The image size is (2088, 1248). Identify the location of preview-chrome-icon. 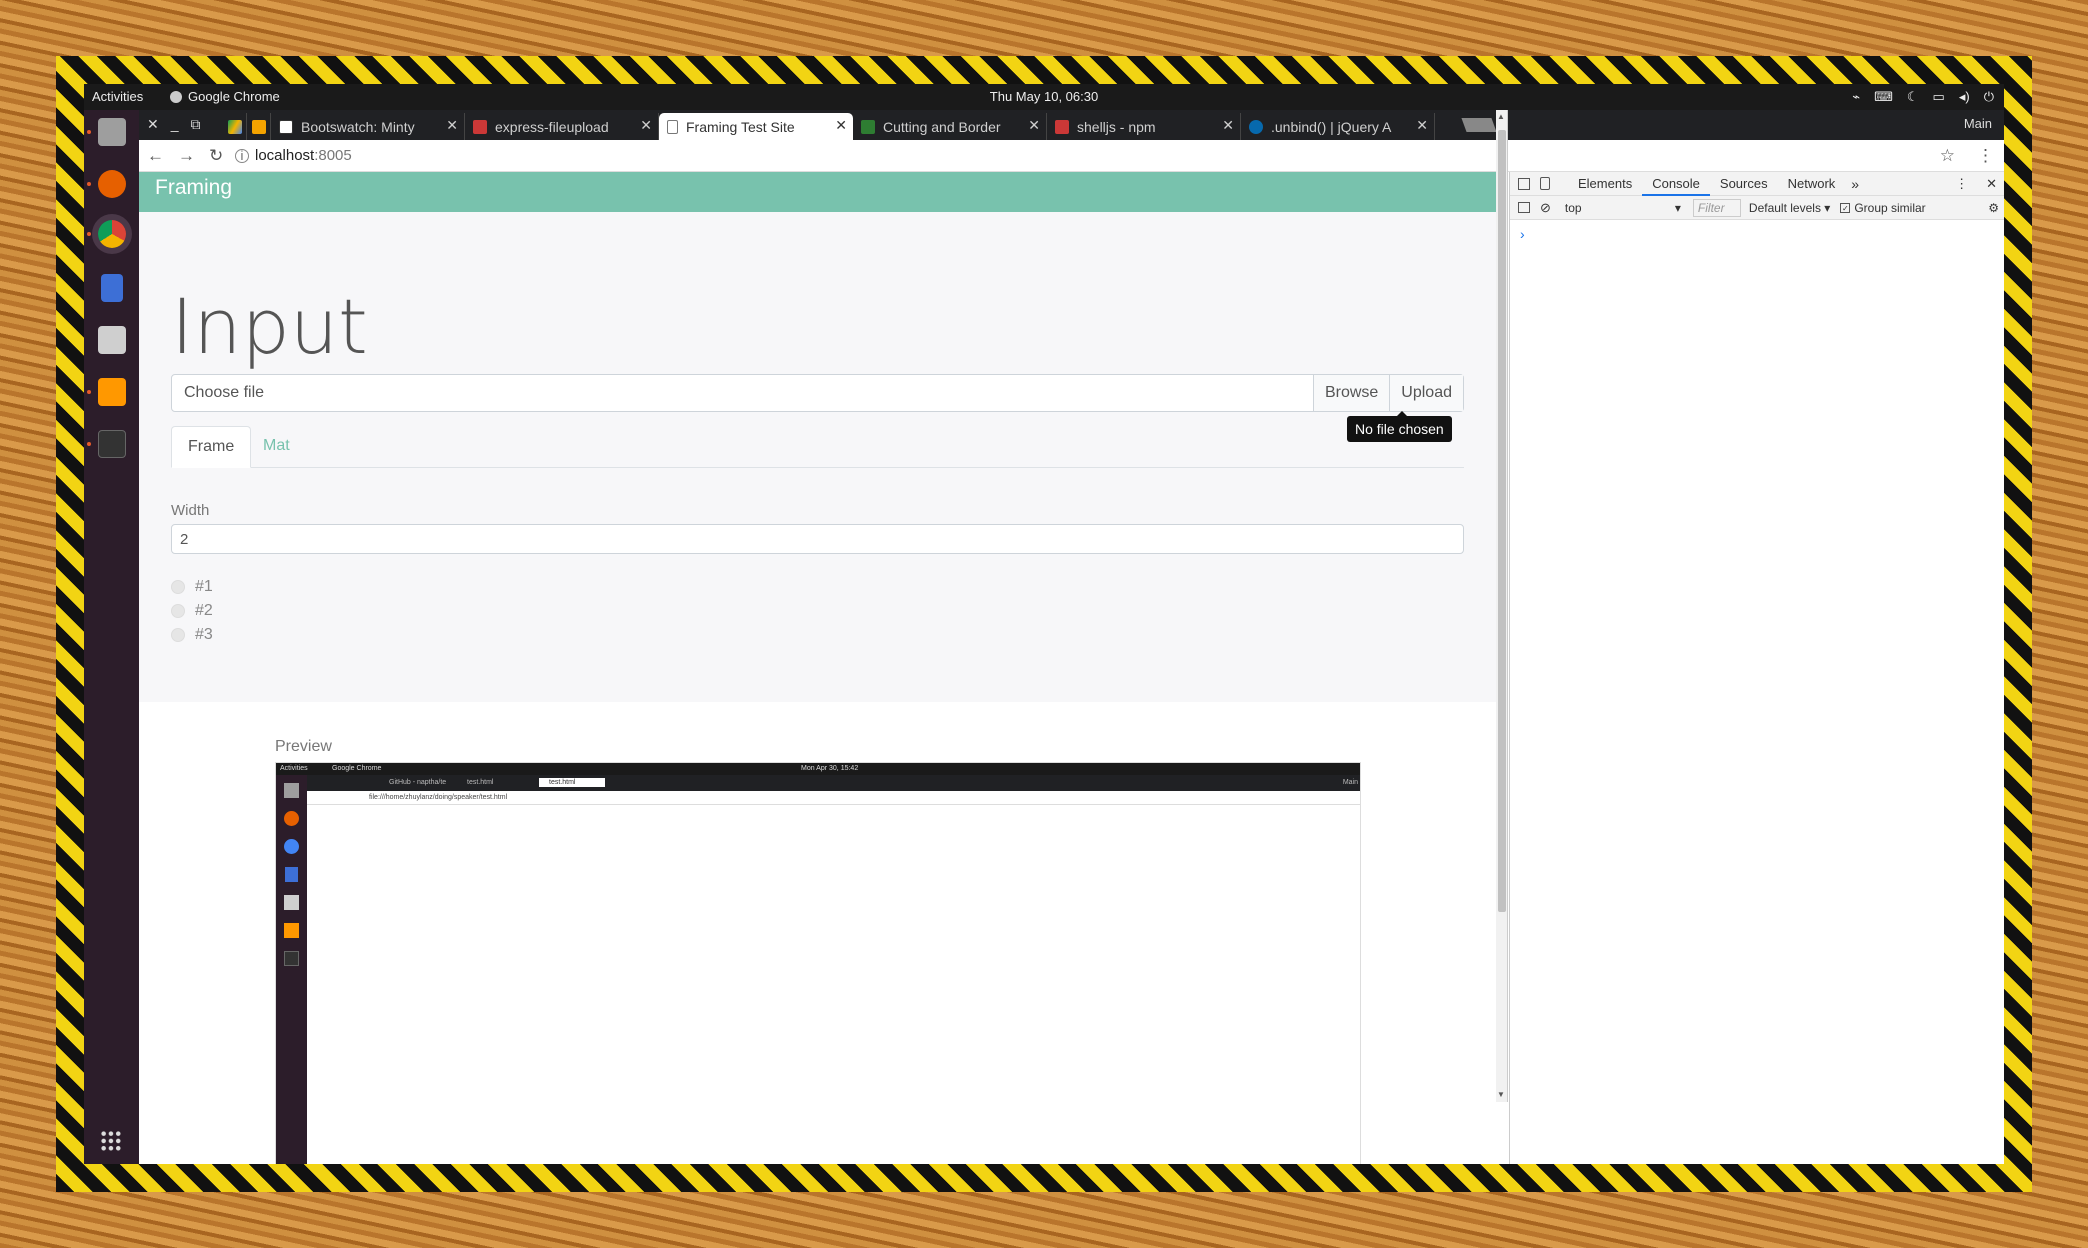
(291, 846).